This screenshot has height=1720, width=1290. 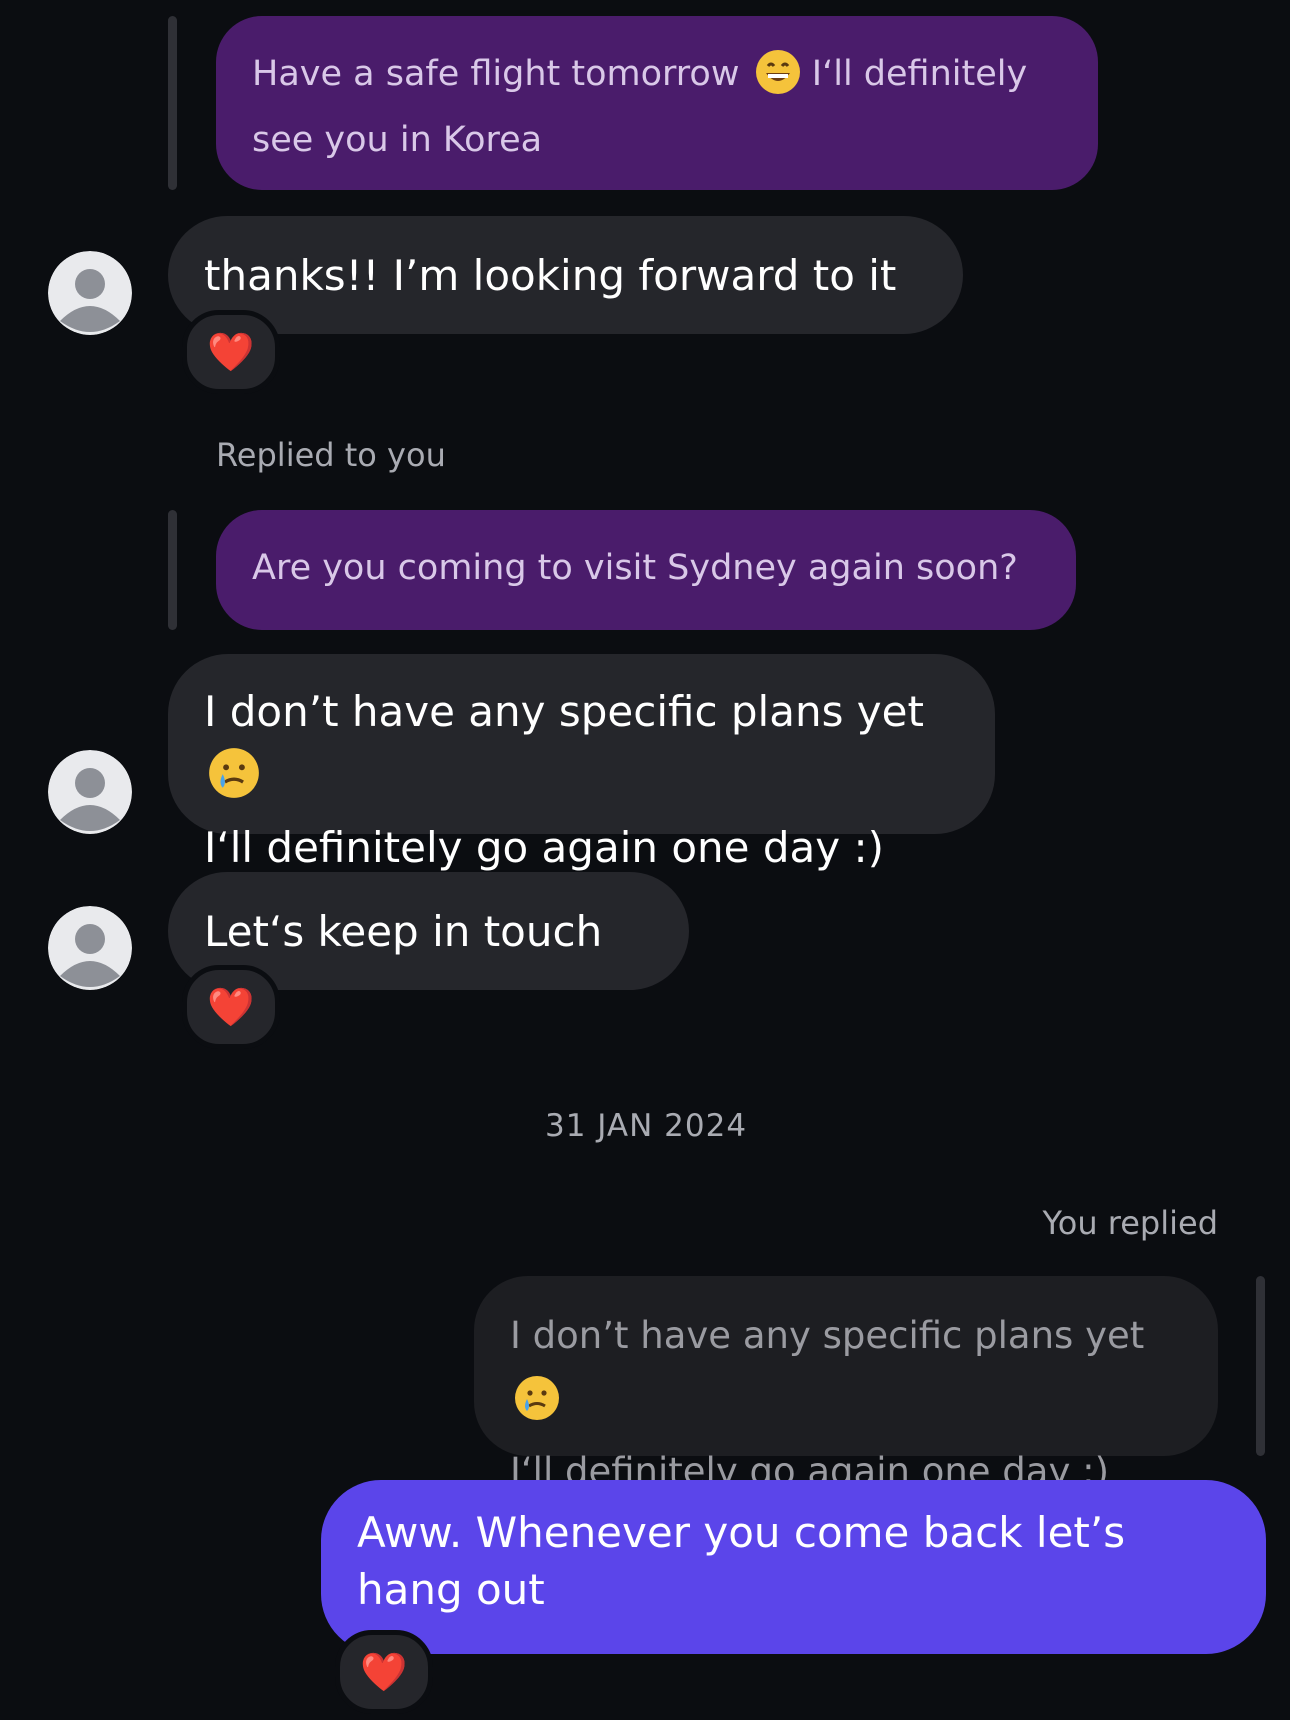 What do you see at coordinates (331, 455) in the screenshot?
I see `reply-label: Replied to you` at bounding box center [331, 455].